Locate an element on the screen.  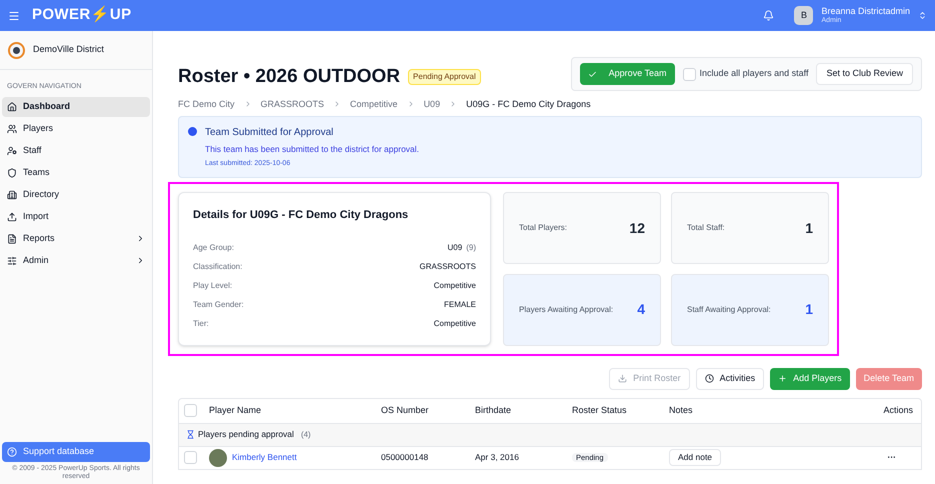
avatar-photo-placeholder is located at coordinates (218, 457).